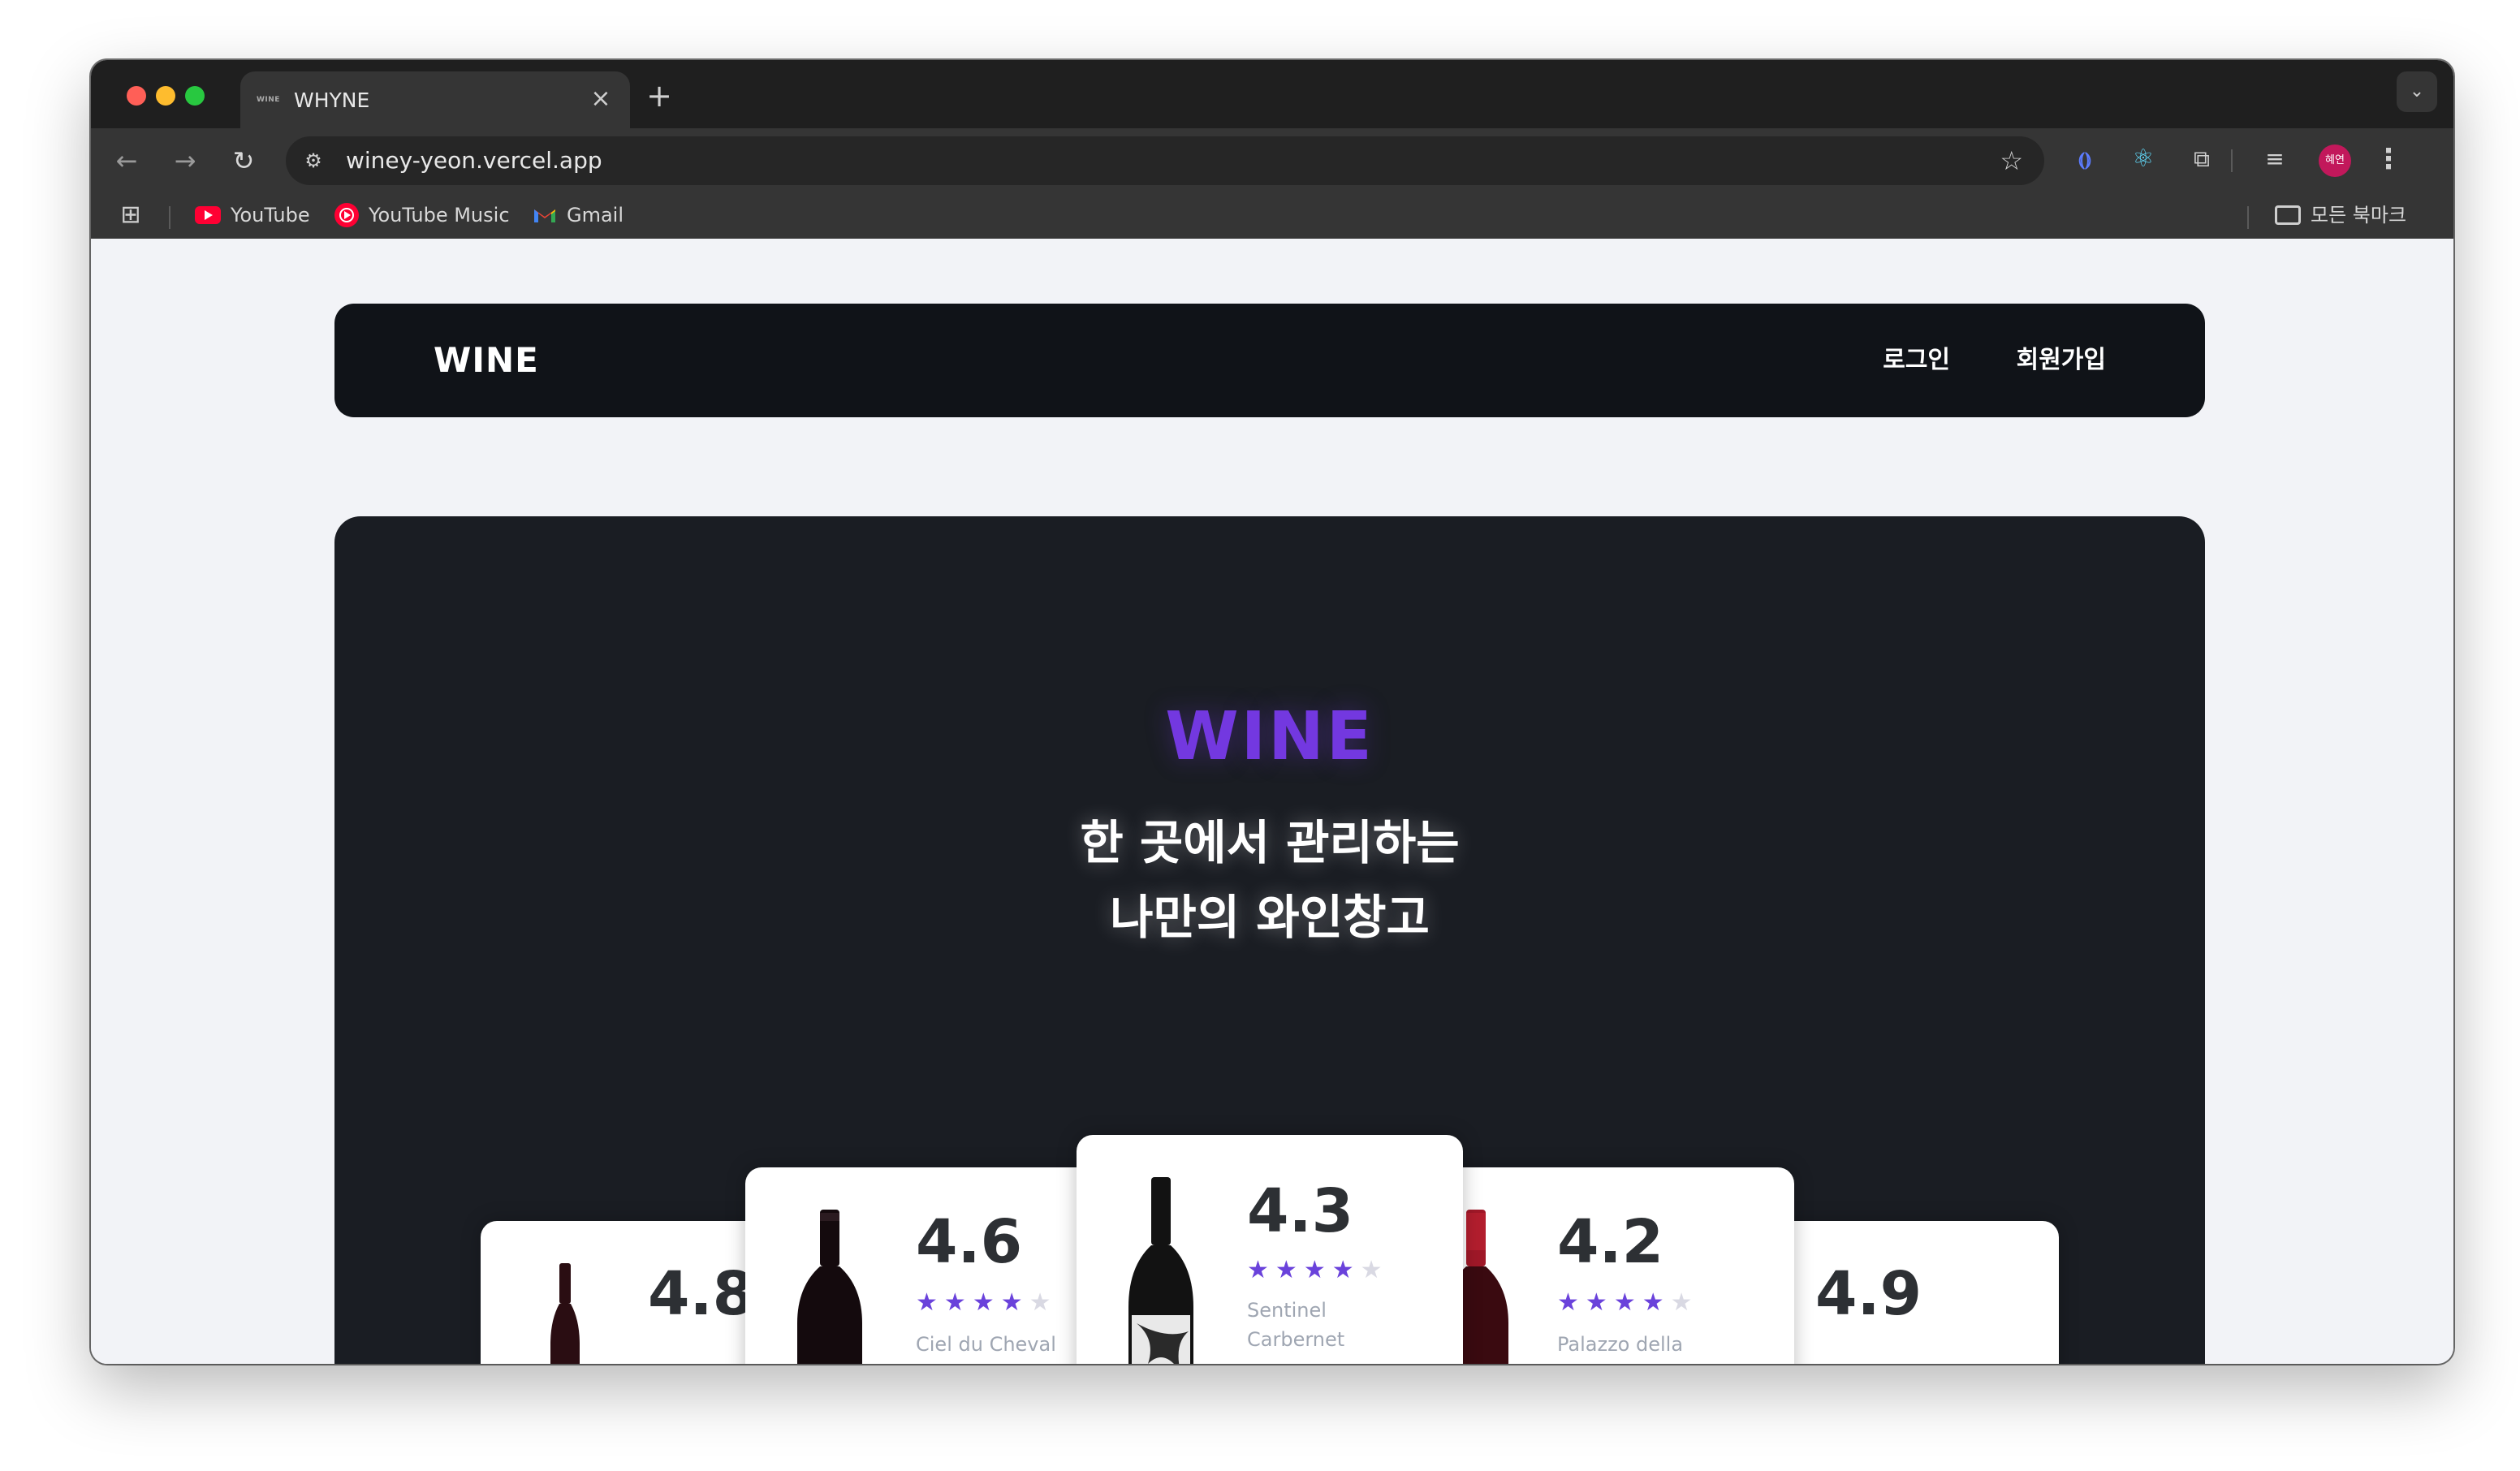 Image resolution: width=2520 pixels, height=1471 pixels. What do you see at coordinates (346, 215) in the screenshot?
I see `youtube-music-icon` at bounding box center [346, 215].